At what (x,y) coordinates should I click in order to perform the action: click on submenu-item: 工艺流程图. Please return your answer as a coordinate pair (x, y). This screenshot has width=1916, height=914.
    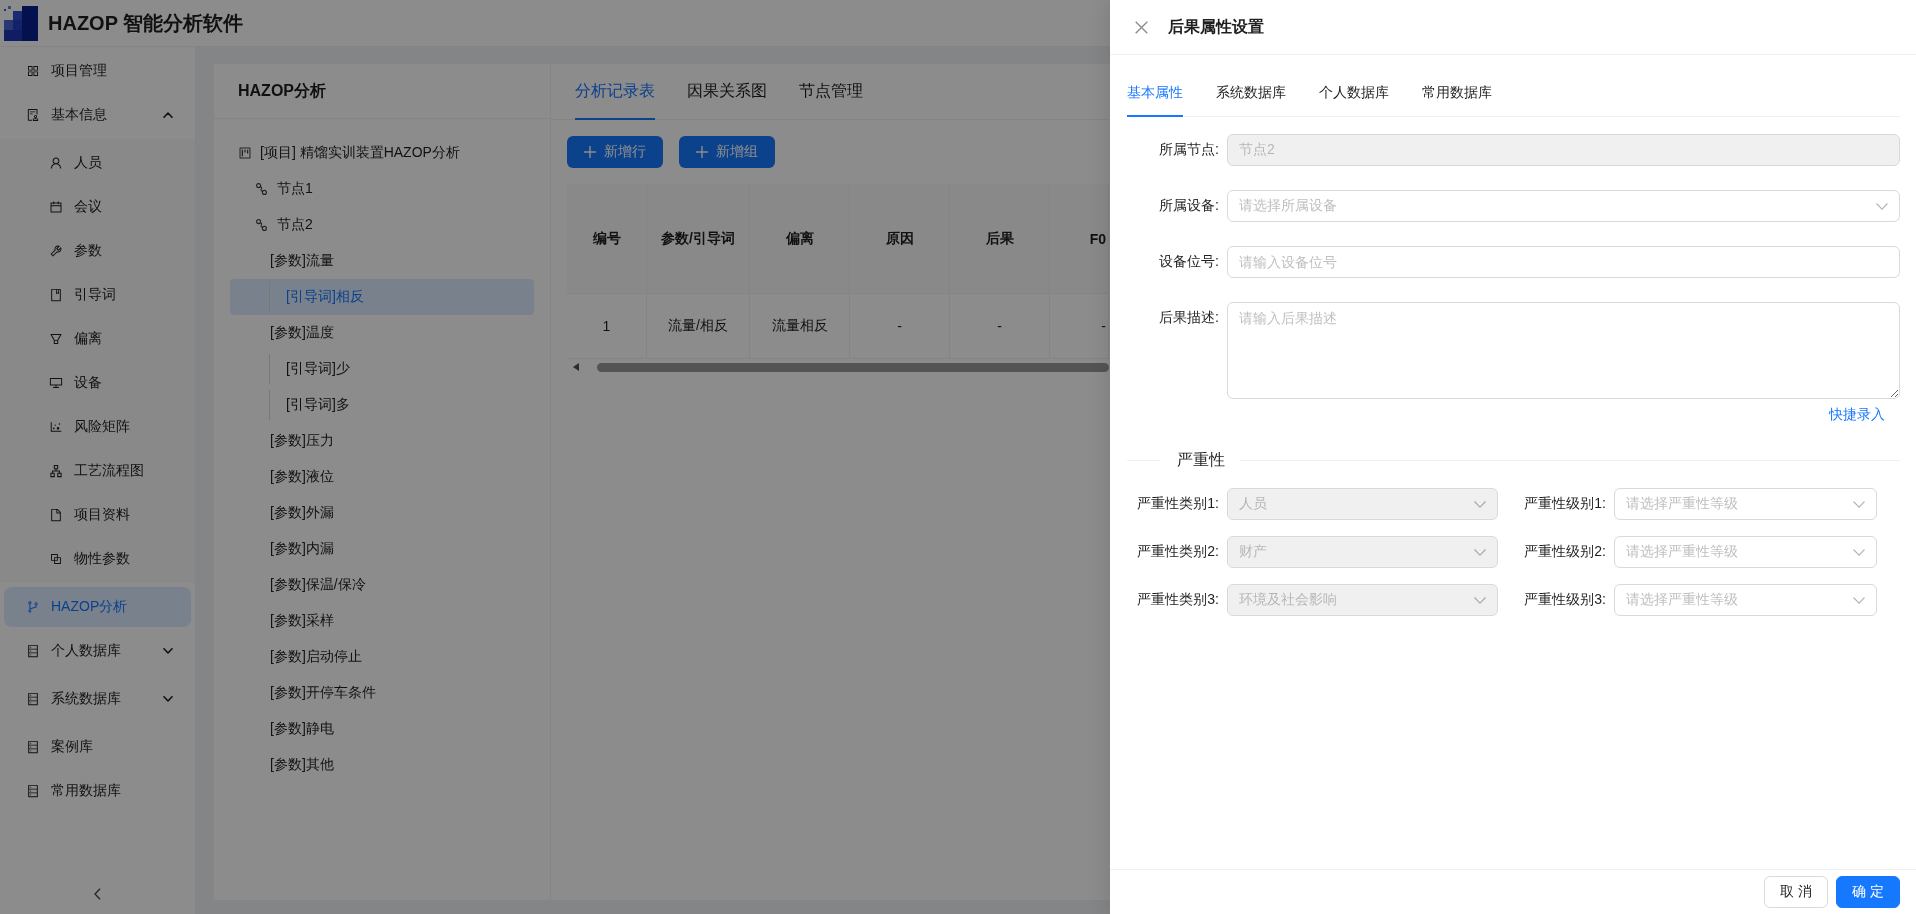
    Looking at the image, I should click on (97, 471).